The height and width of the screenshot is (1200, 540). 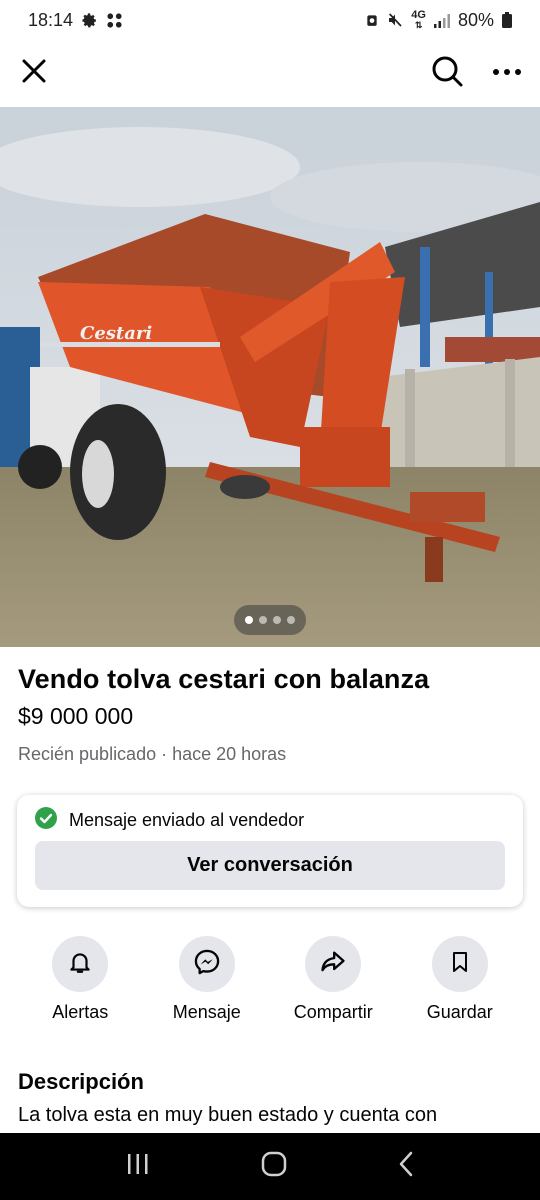 I want to click on close-icon, so click(x=34, y=73).